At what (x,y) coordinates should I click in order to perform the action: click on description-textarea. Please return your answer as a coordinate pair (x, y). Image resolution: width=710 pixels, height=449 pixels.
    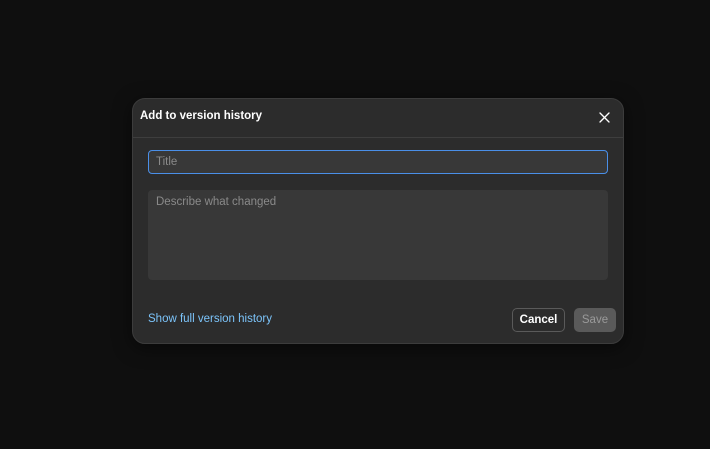
    Looking at the image, I should click on (378, 235).